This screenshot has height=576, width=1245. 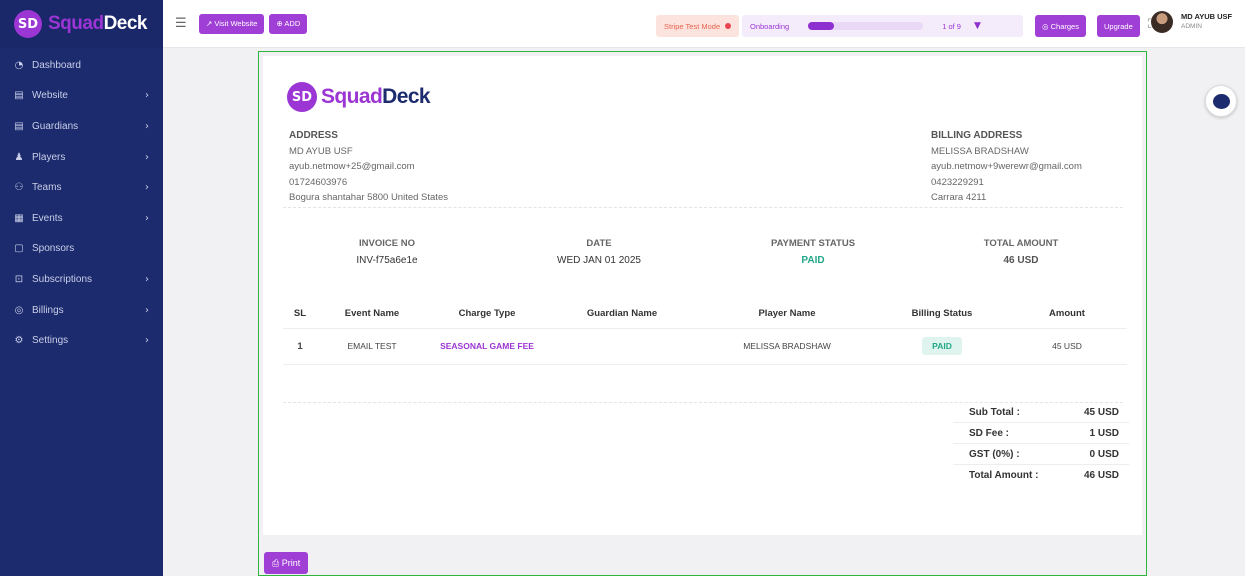 I want to click on stripe-test-mode-label: Stripe Test Mode, so click(x=692, y=26).